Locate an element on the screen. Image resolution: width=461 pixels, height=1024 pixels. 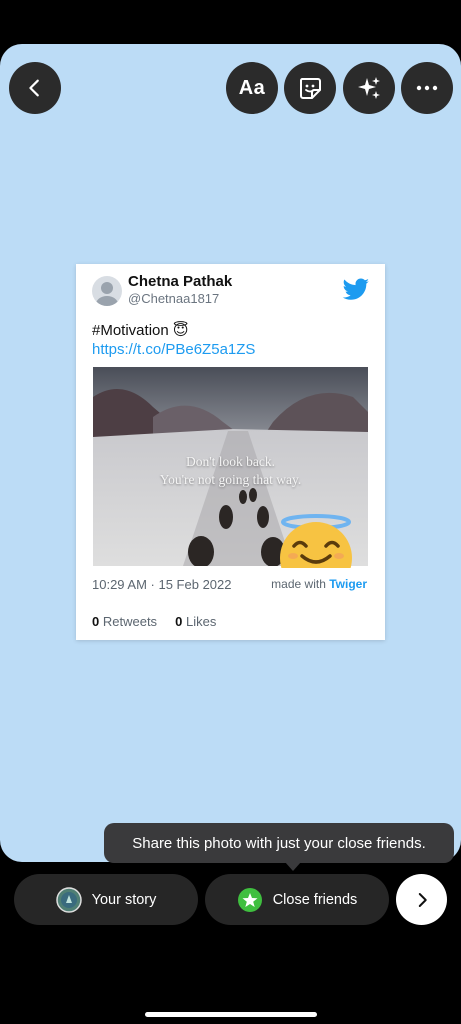
made-with-credit: made with Twiger is located at coordinates (319, 584).